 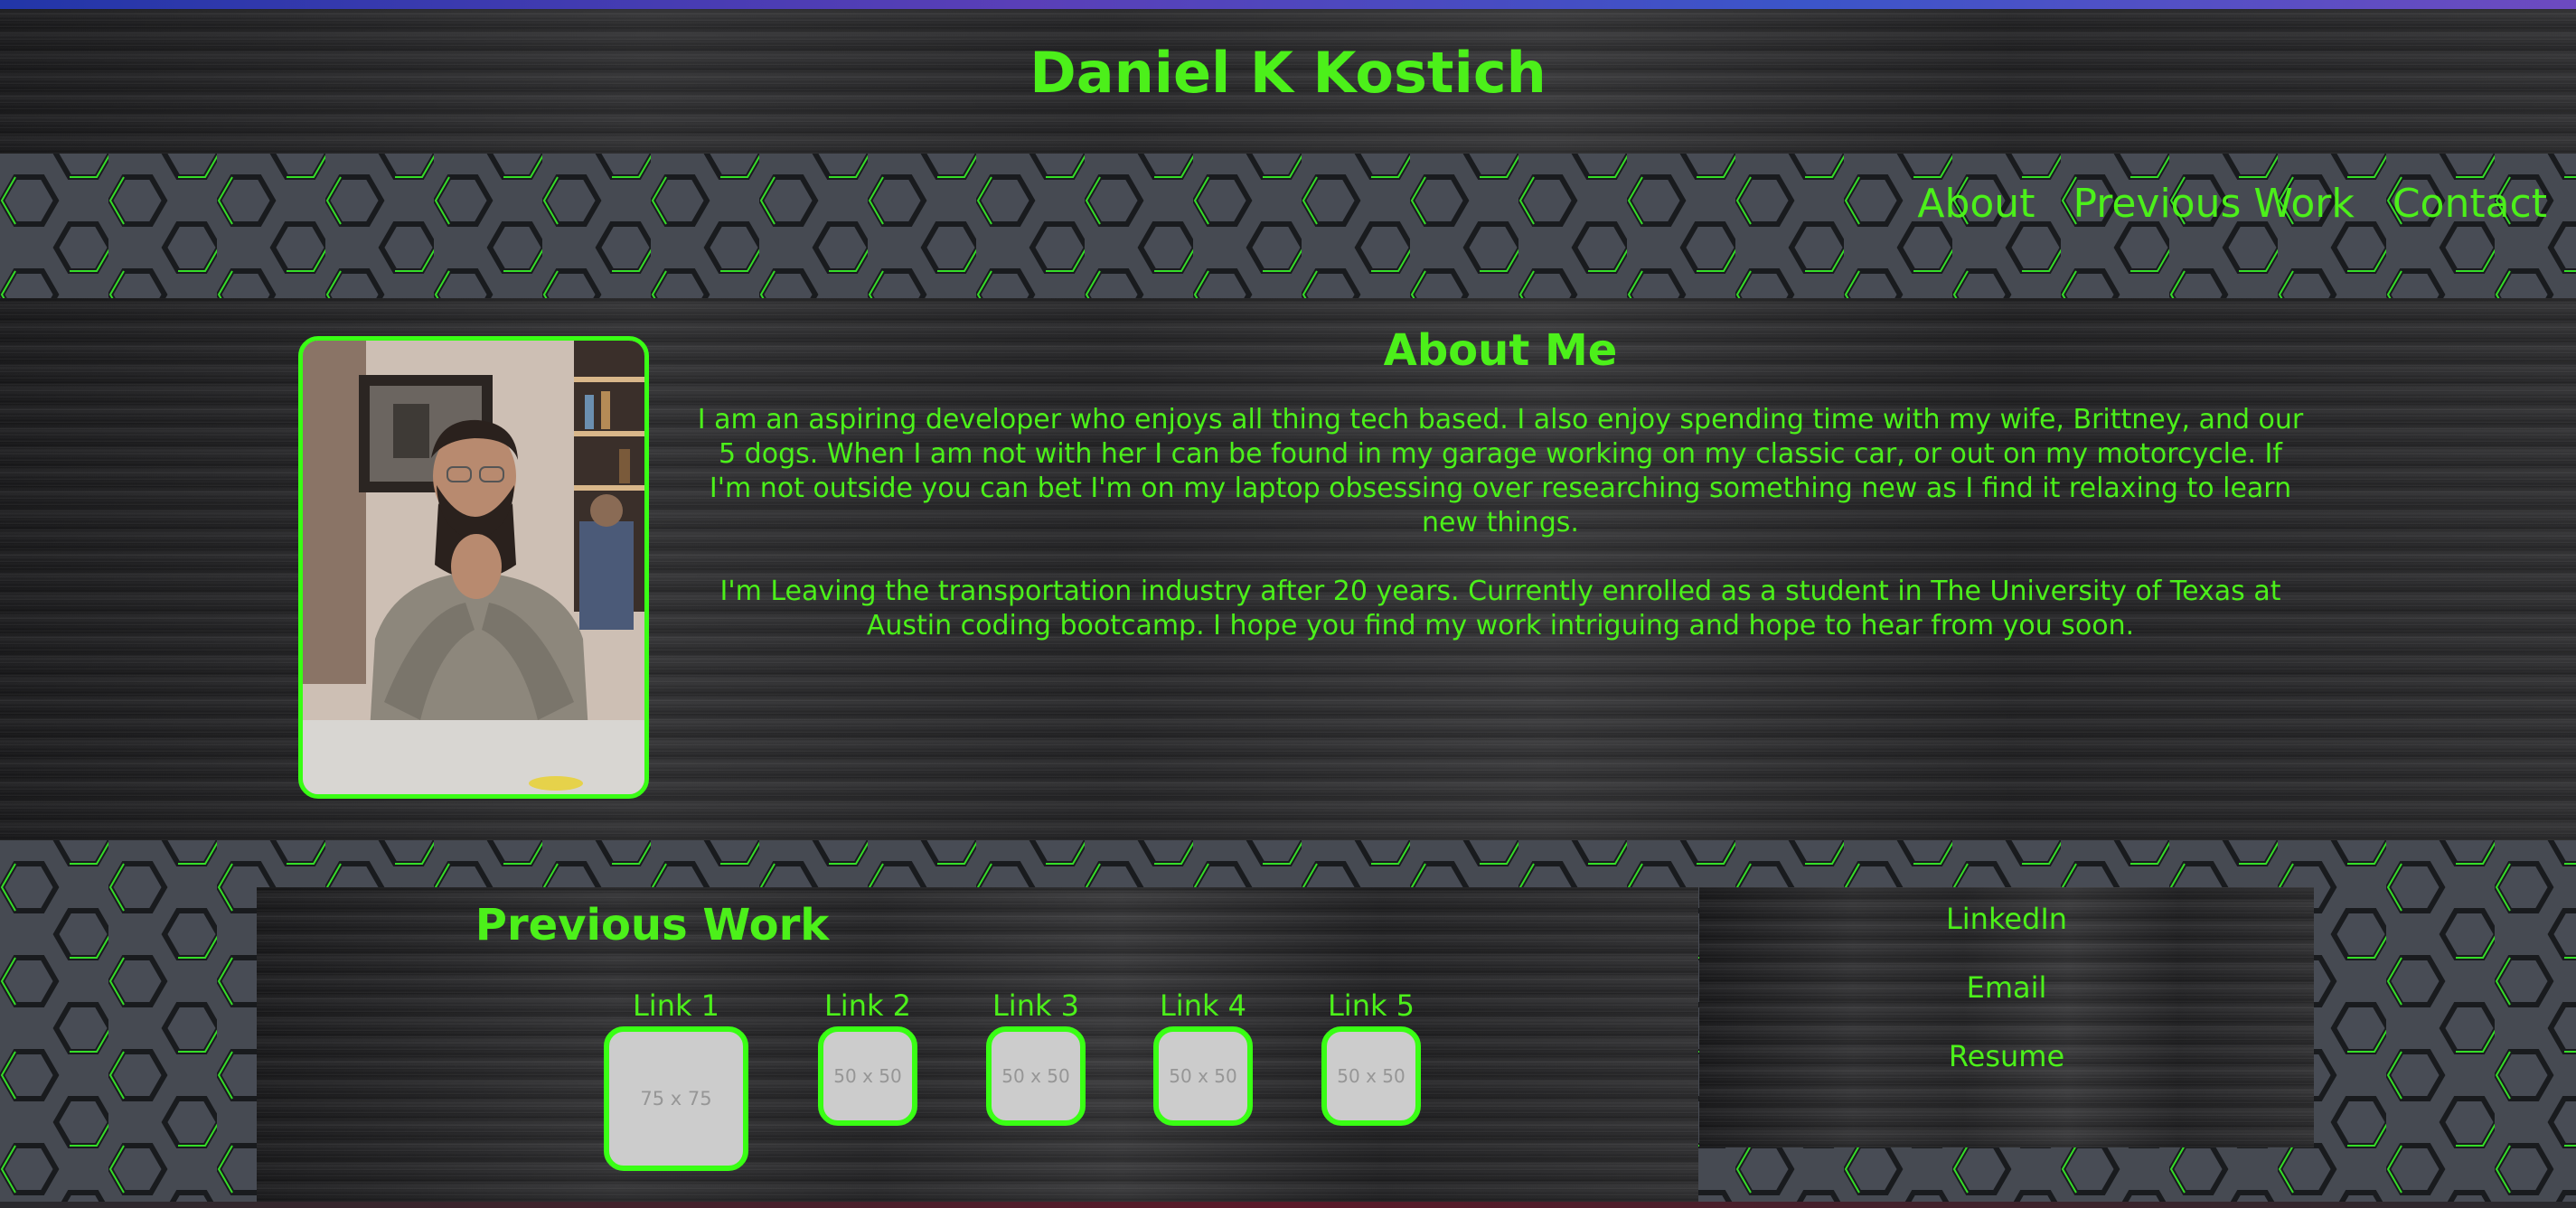 What do you see at coordinates (1036, 1076) in the screenshot?
I see `work-thumbnail-3: 50 x 50` at bounding box center [1036, 1076].